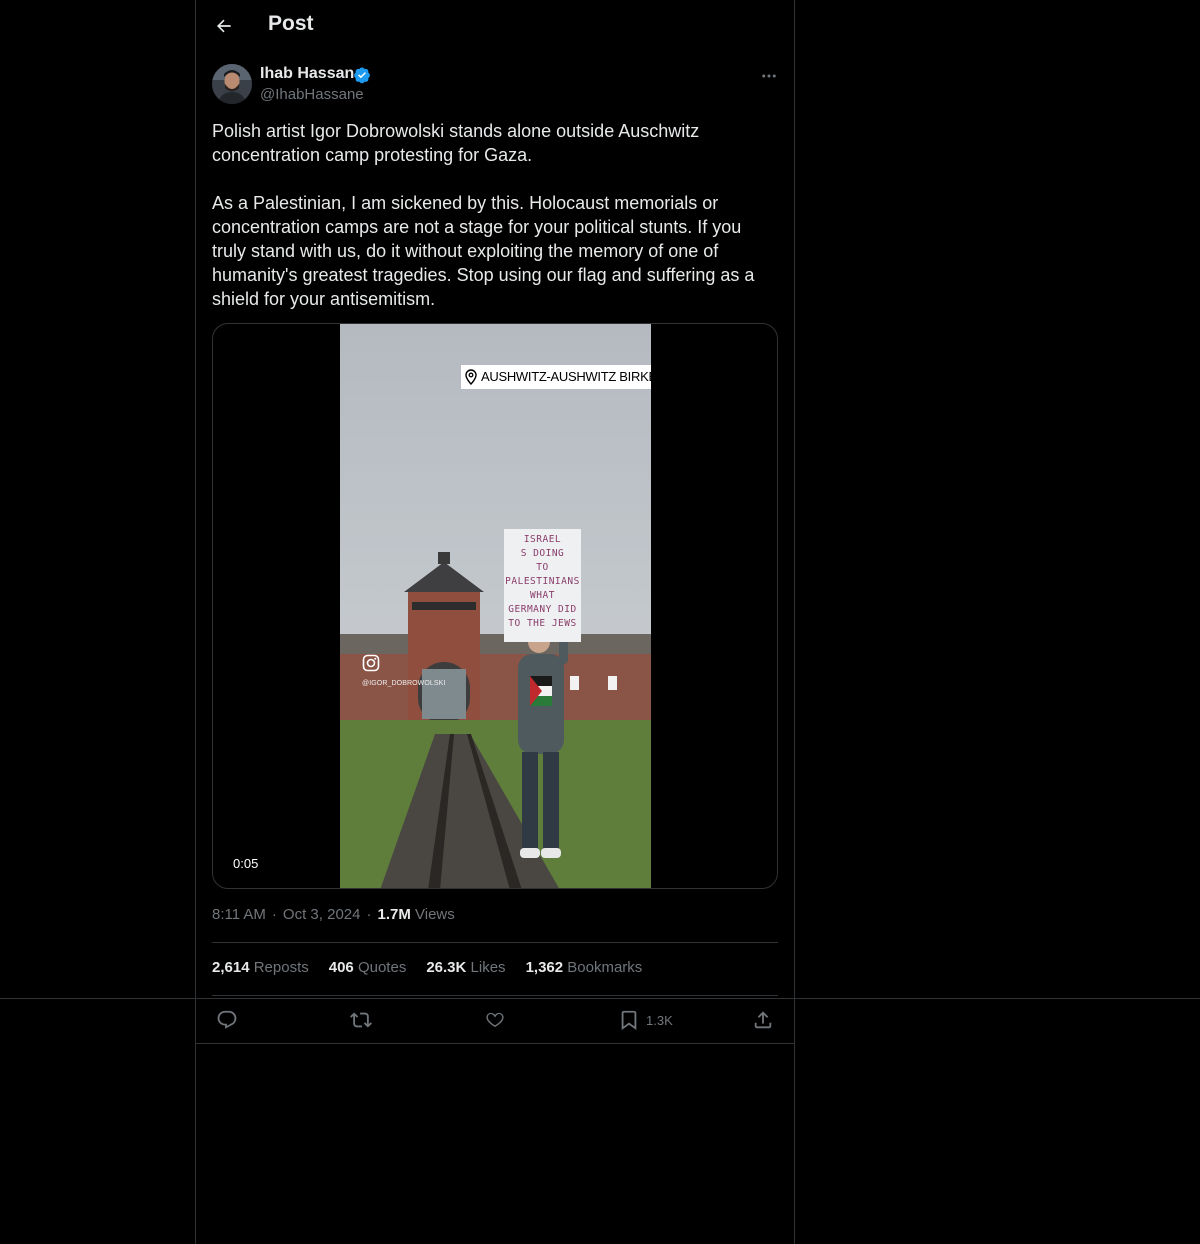 The image size is (1200, 1244). I want to click on repost-icon, so click(361, 1020).